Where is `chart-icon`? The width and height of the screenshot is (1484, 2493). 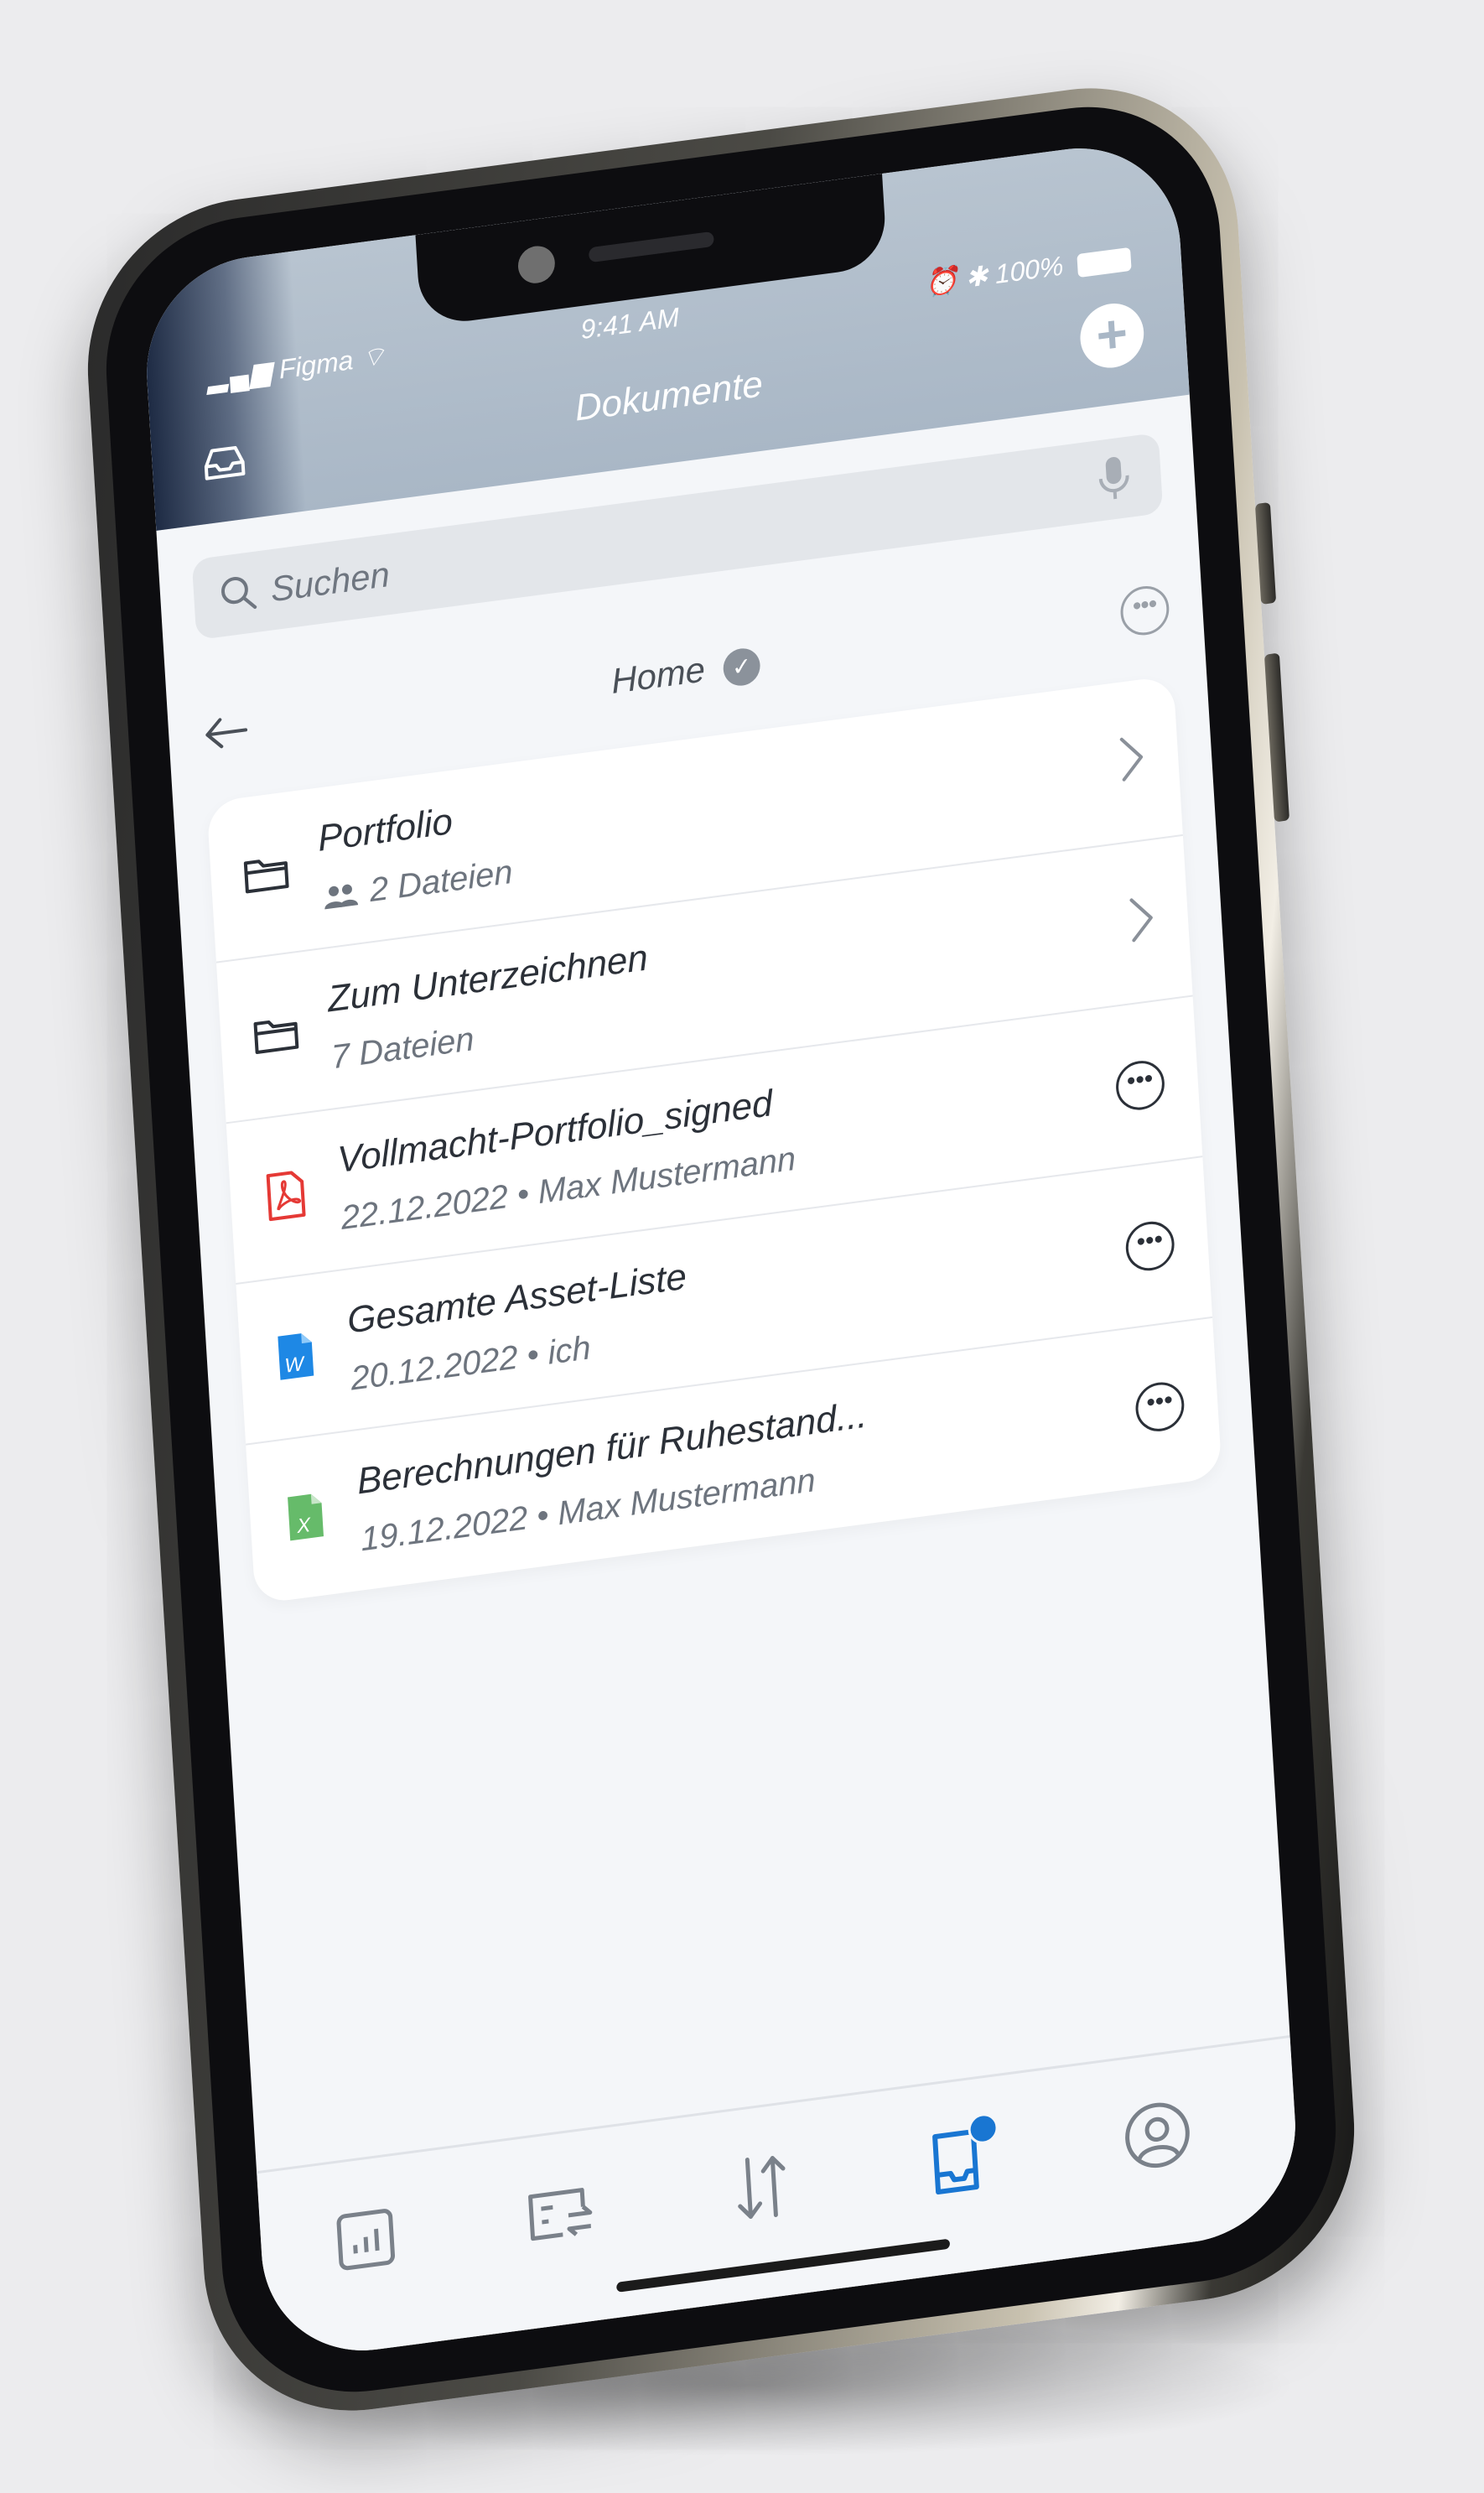 chart-icon is located at coordinates (366, 2240).